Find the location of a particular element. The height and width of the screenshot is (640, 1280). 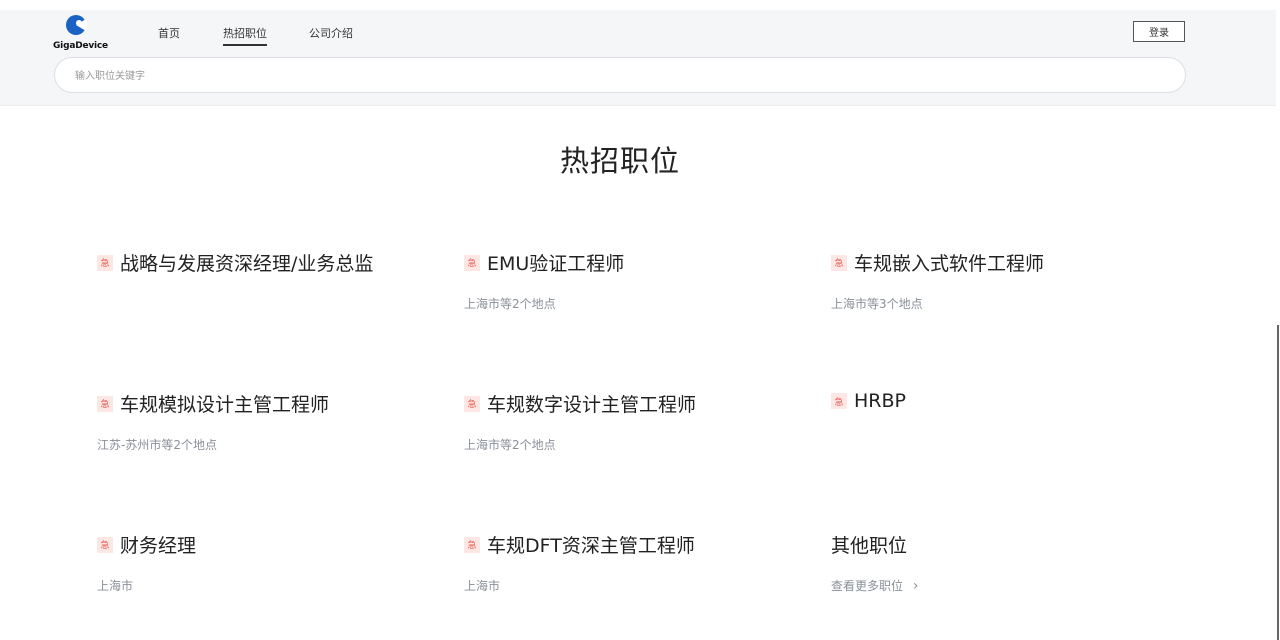

job-card: 急 车规嵌入式软件工程师 上海市等3个地点 is located at coordinates (996, 280).